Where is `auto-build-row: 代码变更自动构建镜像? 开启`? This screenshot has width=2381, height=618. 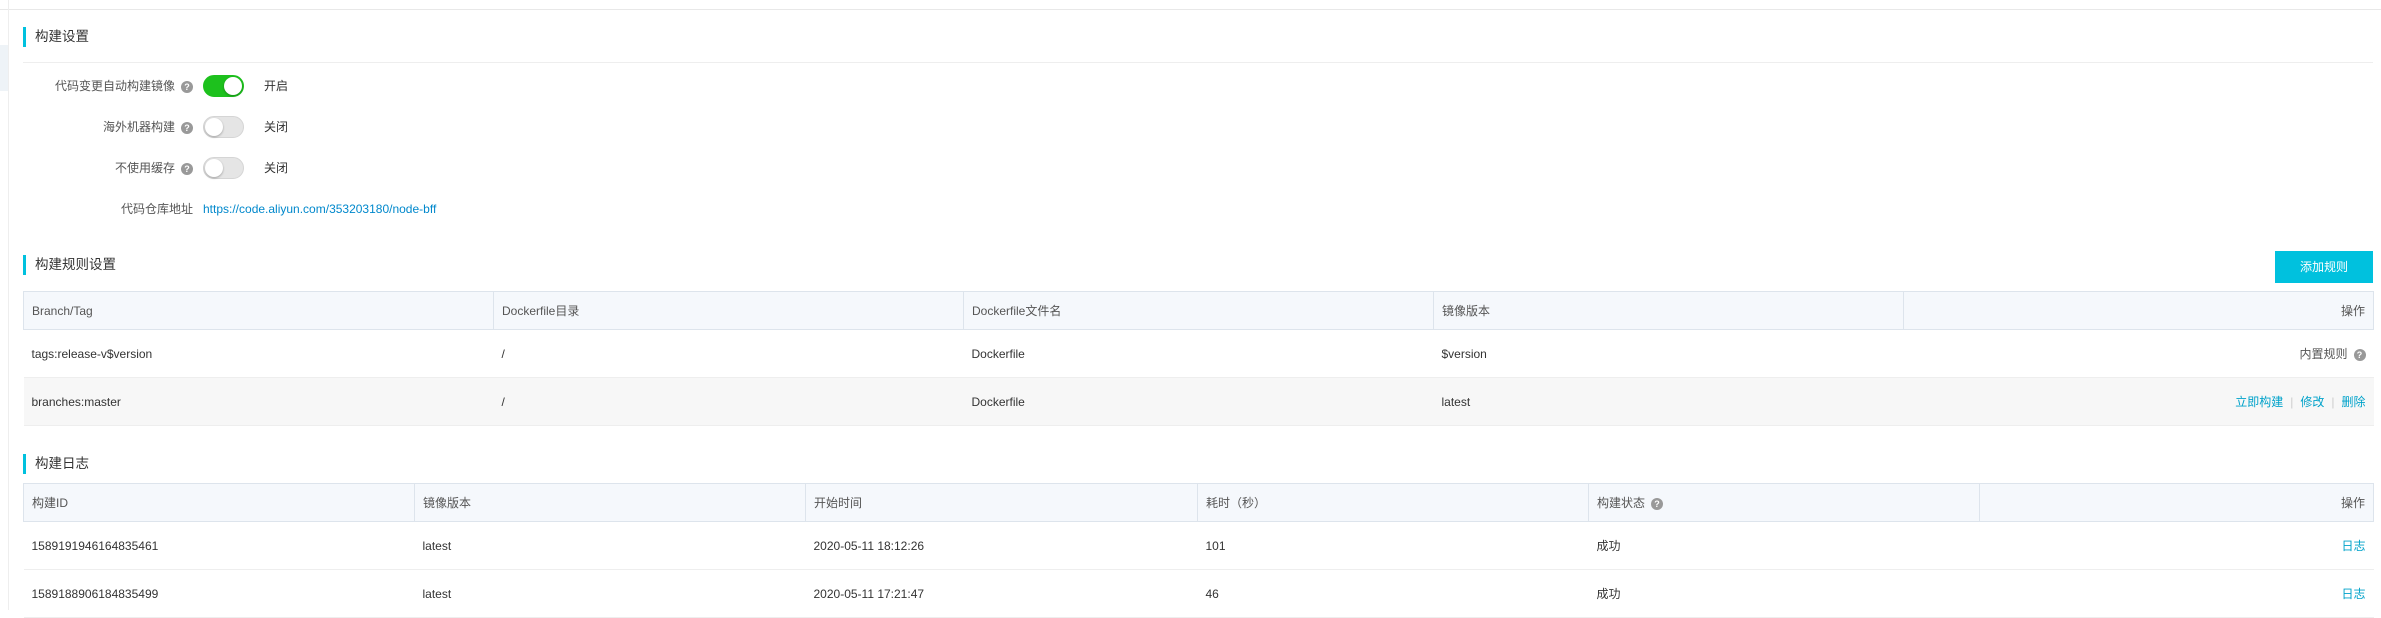
auto-build-row: 代码变更自动构建镜像? 开启 is located at coordinates (423, 86).